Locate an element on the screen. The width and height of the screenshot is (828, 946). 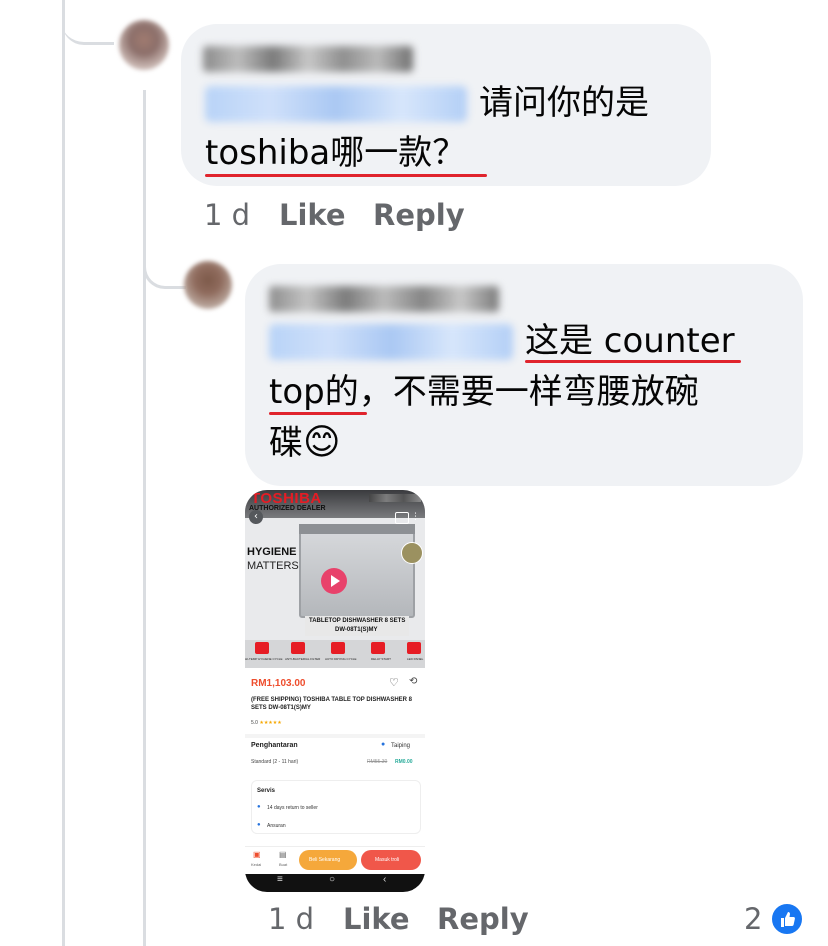
feature-label-2: ANTI-BACTERIAL FILTER is located at coordinates (303, 659).